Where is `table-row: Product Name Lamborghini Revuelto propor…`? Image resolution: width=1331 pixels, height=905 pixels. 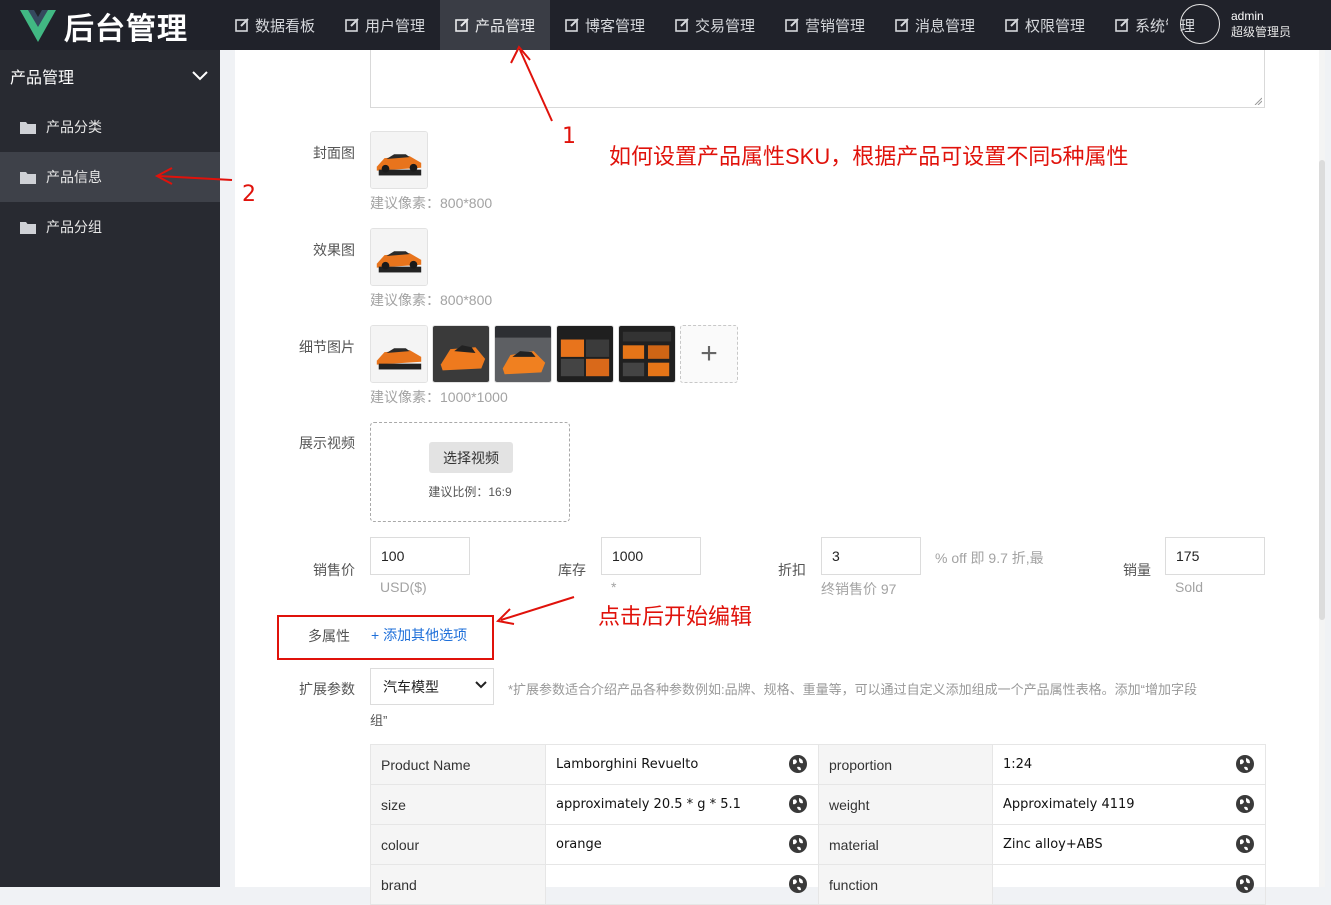 table-row: Product Name Lamborghini Revuelto propor… is located at coordinates (818, 764).